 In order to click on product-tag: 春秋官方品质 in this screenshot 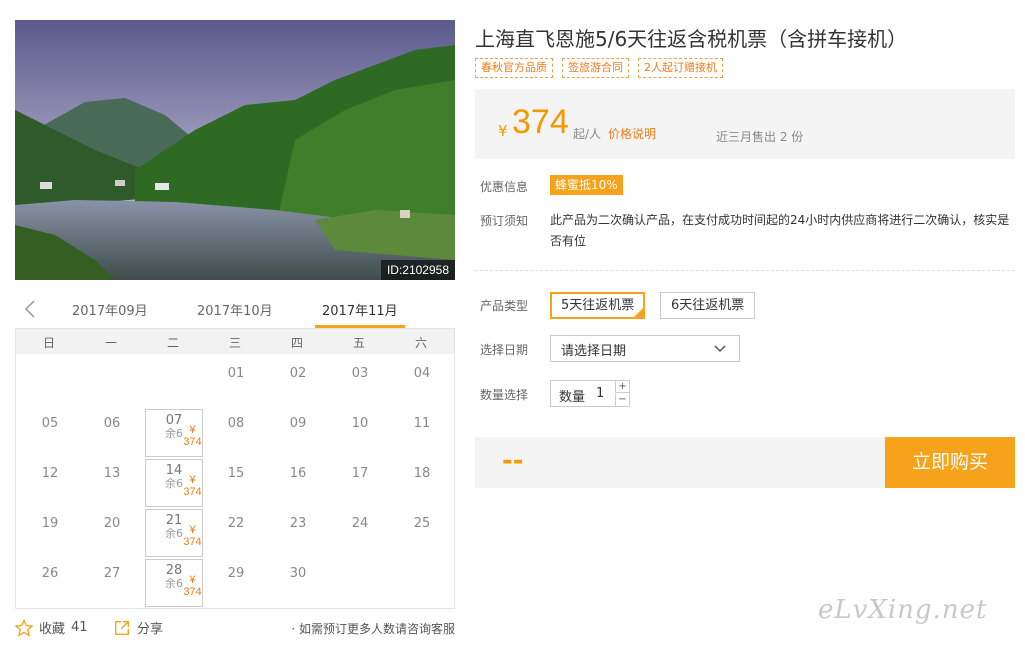, I will do `click(514, 68)`.